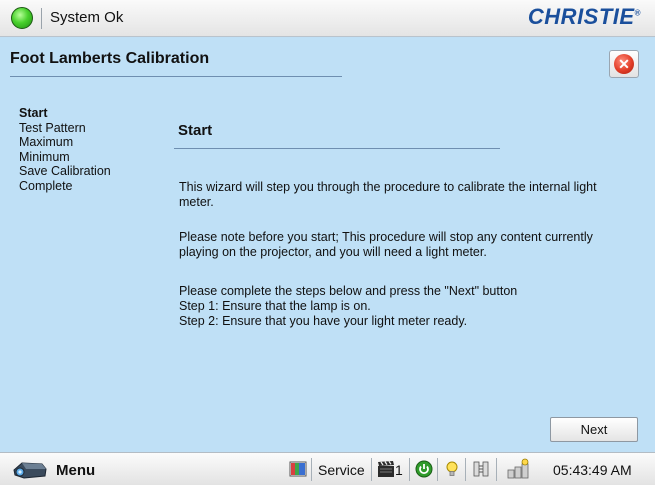  I want to click on title-divider, so click(176, 76).